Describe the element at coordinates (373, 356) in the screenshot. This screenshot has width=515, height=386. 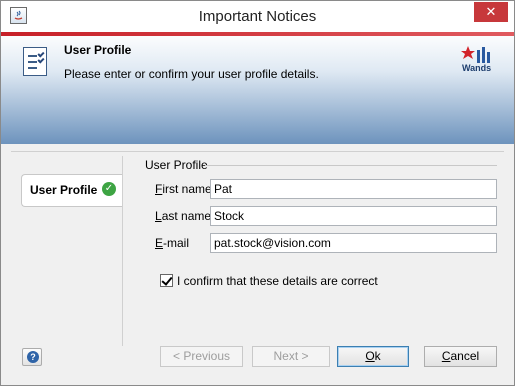
I see `ok-button: Ok` at that location.